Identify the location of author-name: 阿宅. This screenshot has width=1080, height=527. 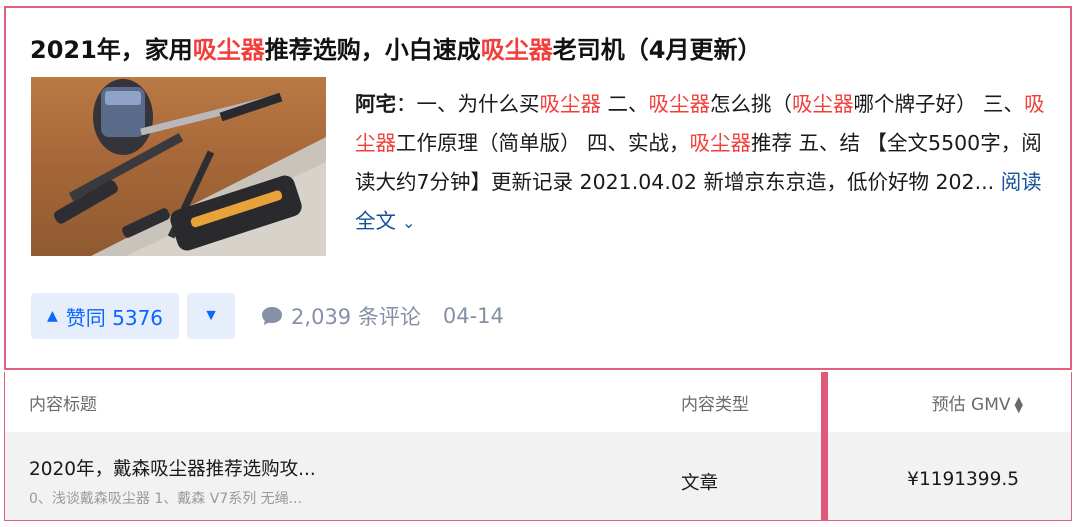
(375, 104).